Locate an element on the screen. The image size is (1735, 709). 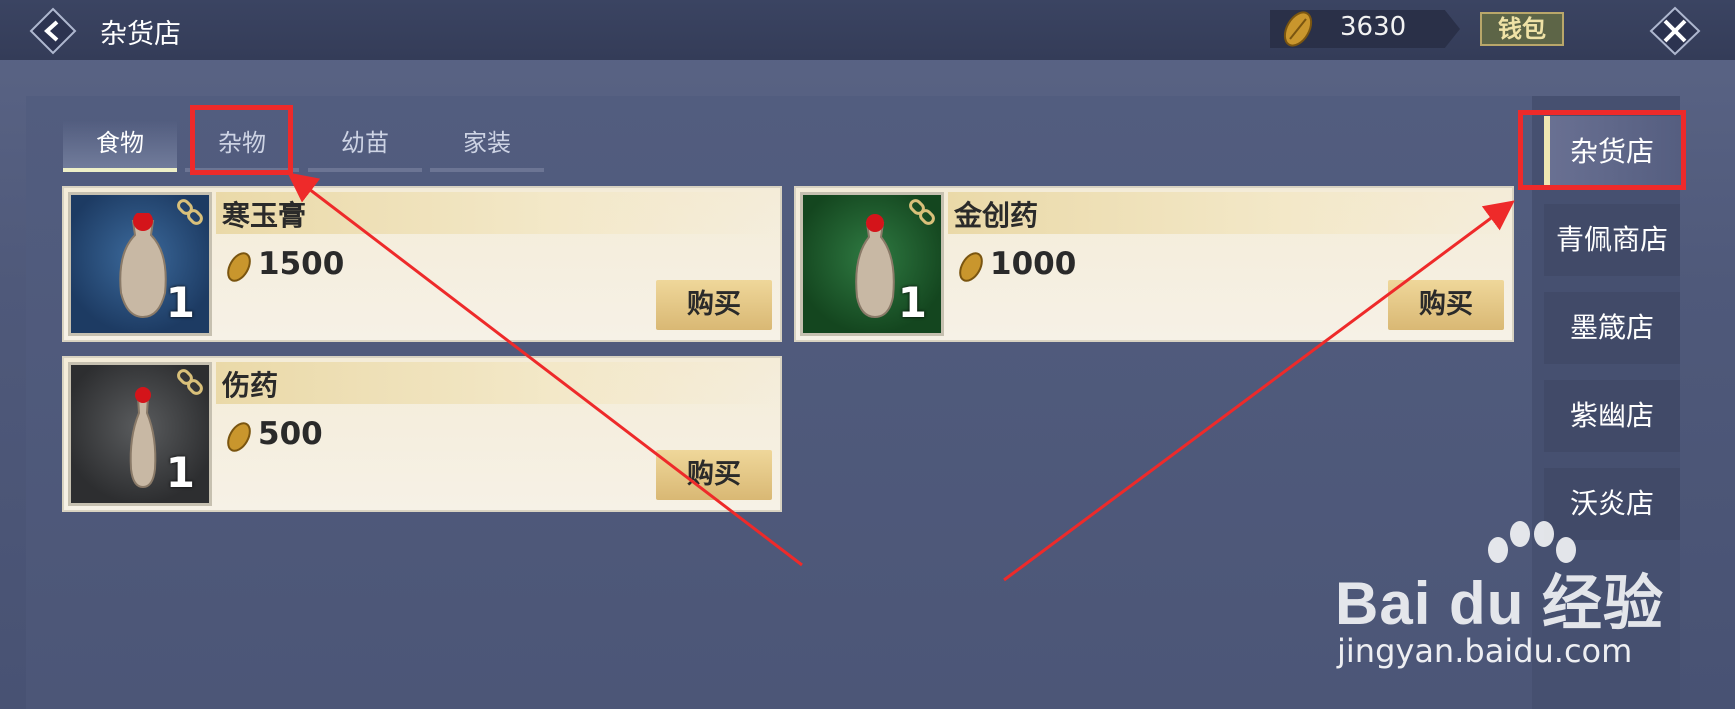
page-title: 杂货店 is located at coordinates (140, 34).